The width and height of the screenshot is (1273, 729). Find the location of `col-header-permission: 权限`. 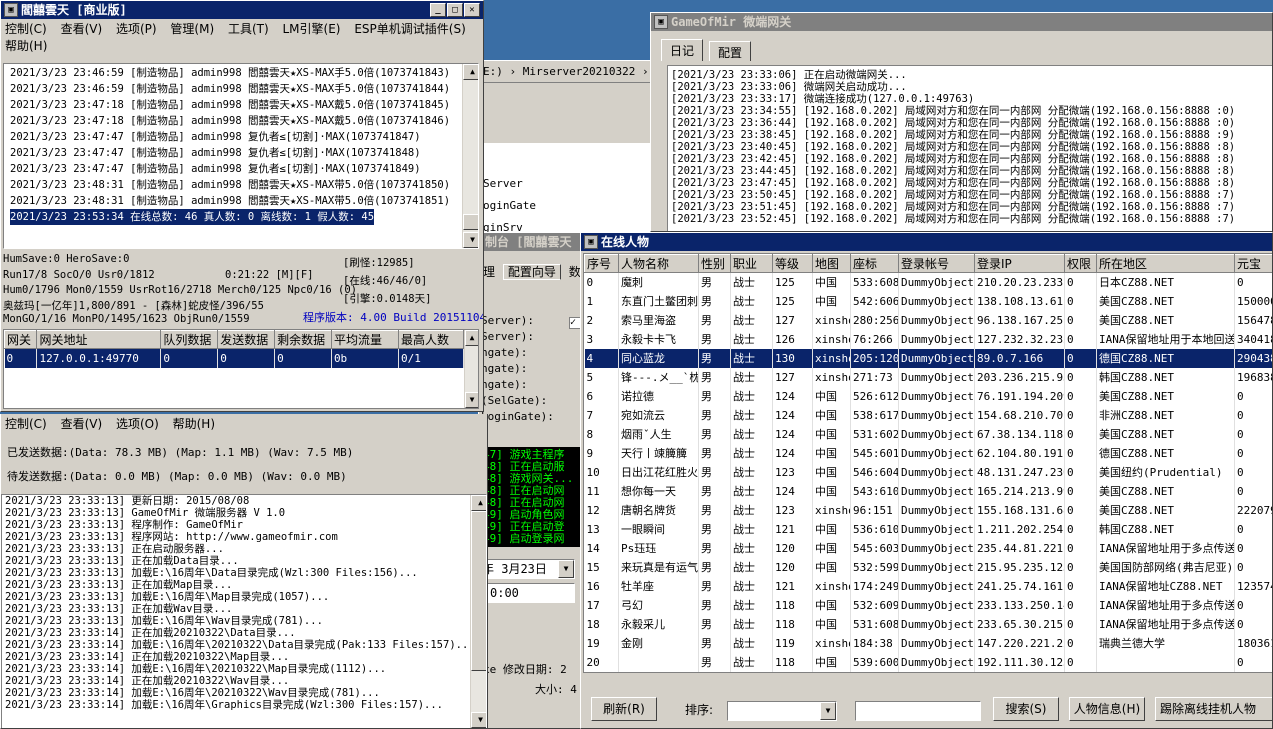

col-header-permission: 权限 is located at coordinates (1080, 263).